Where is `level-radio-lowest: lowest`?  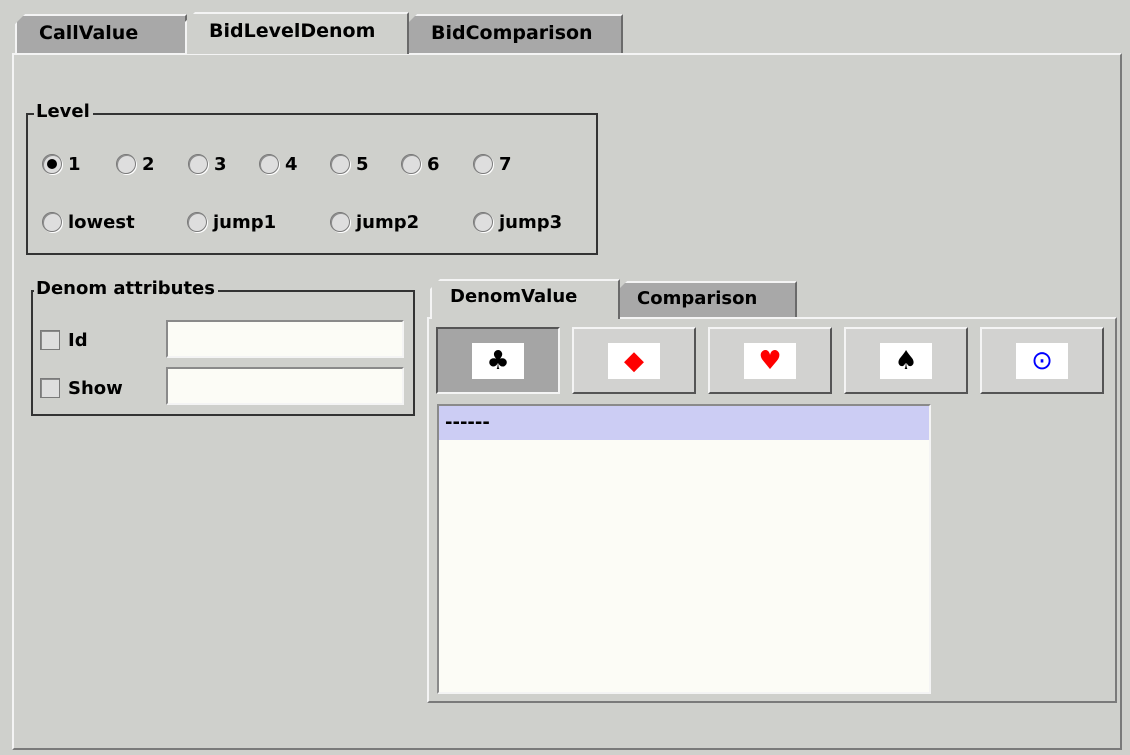
level-radio-lowest: lowest is located at coordinates (88, 222).